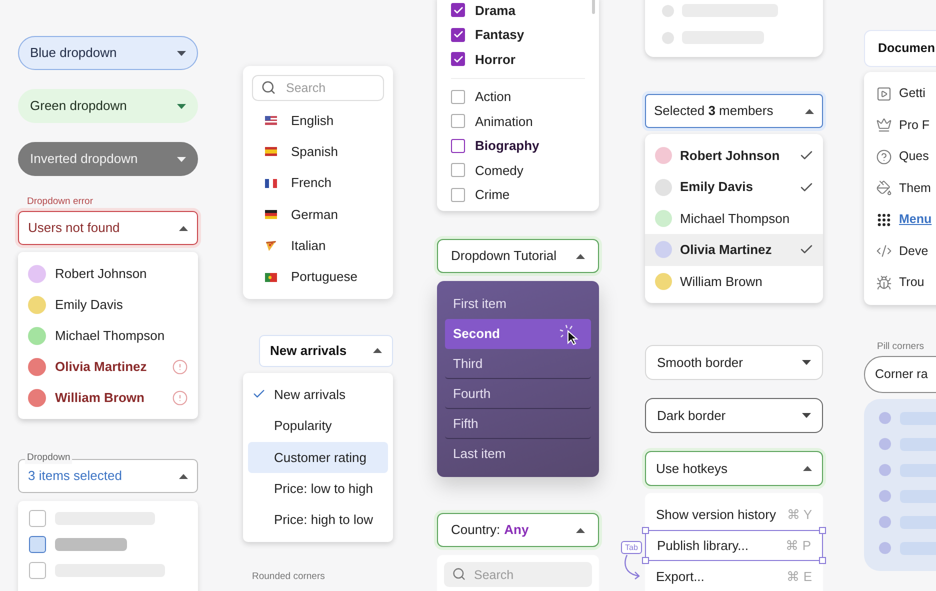  I want to click on menu-item: Them, so click(900, 188).